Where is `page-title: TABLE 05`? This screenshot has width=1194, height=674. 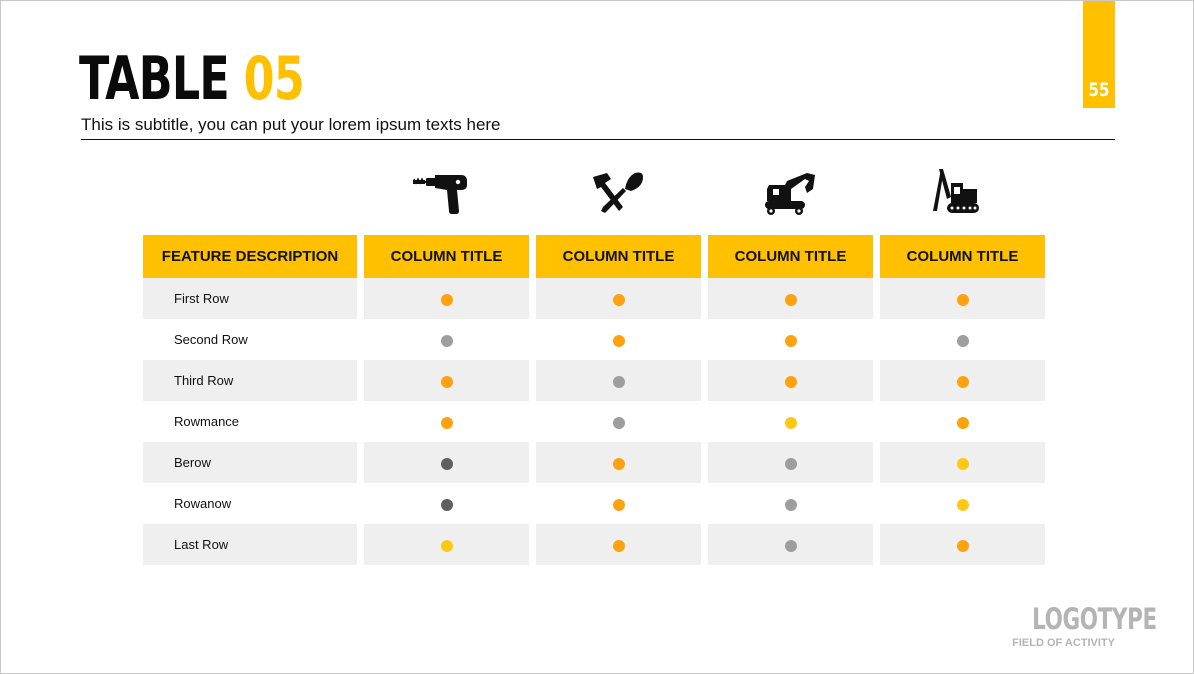 page-title: TABLE 05 is located at coordinates (192, 79).